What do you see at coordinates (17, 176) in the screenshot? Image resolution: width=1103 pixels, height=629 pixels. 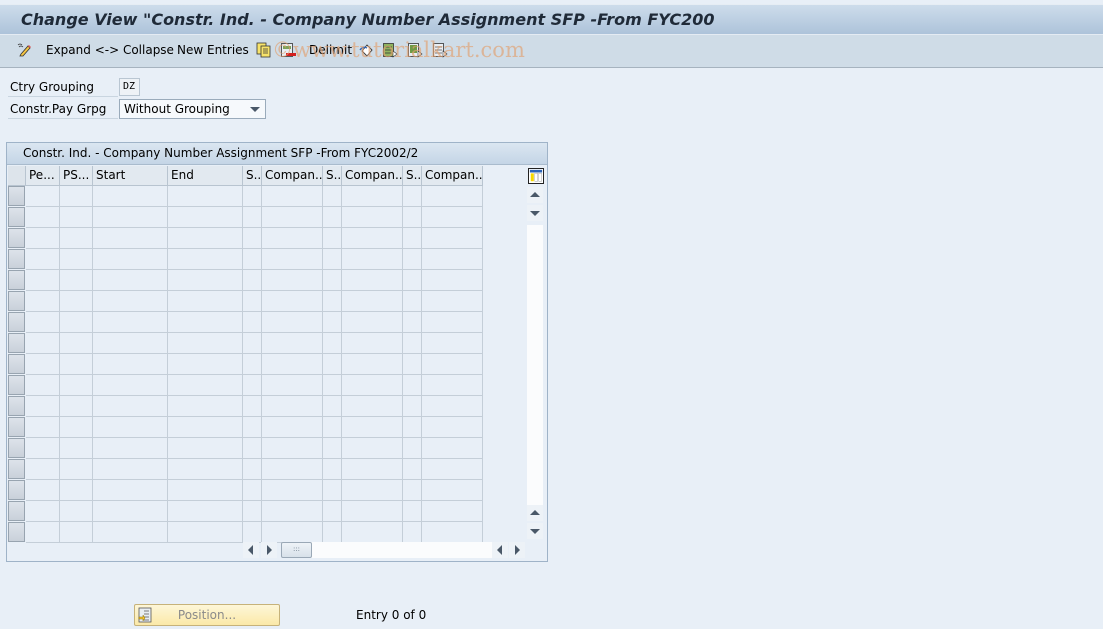 I see `select-all-rows-button` at bounding box center [17, 176].